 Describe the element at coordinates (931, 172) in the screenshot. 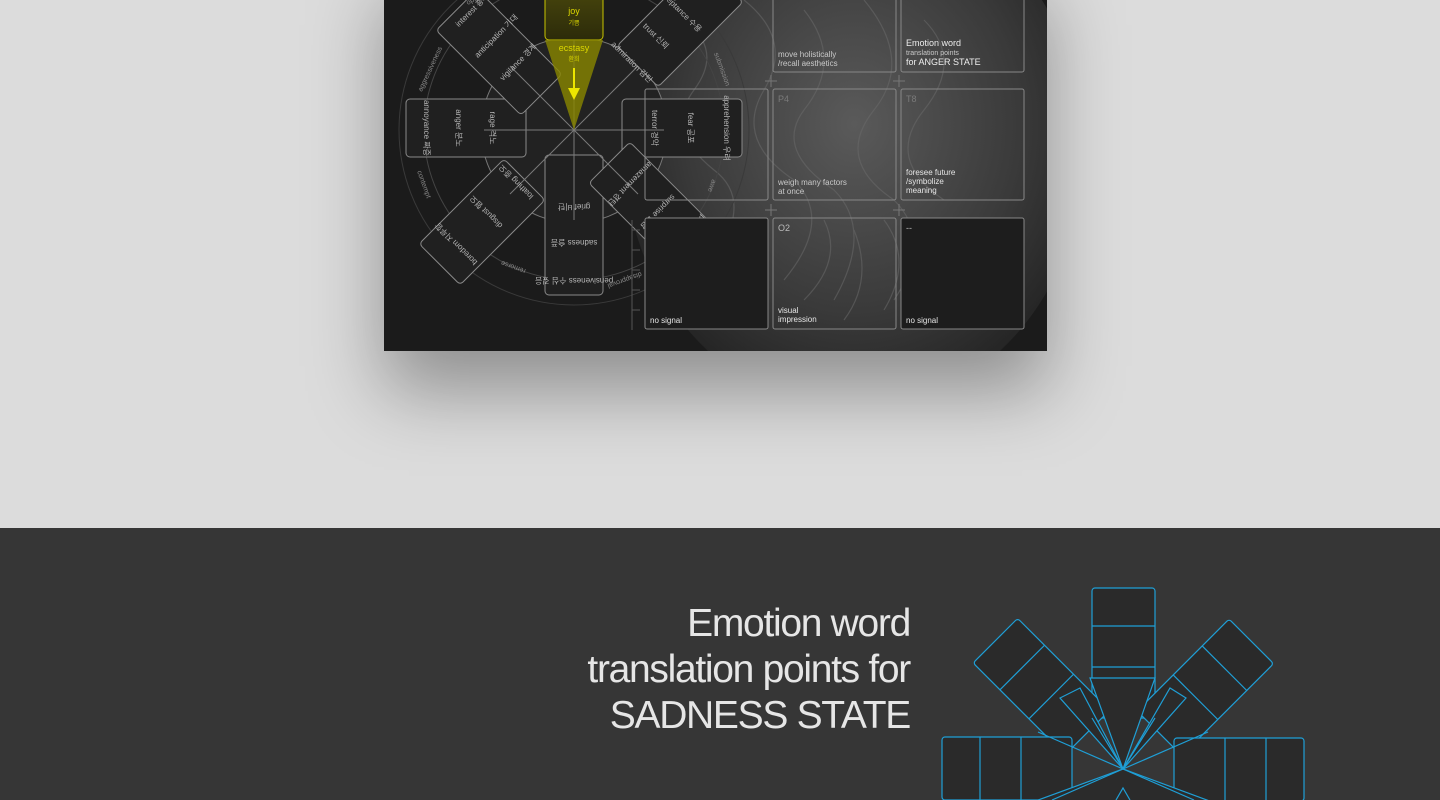

I see `caption-line: foresee future` at that location.